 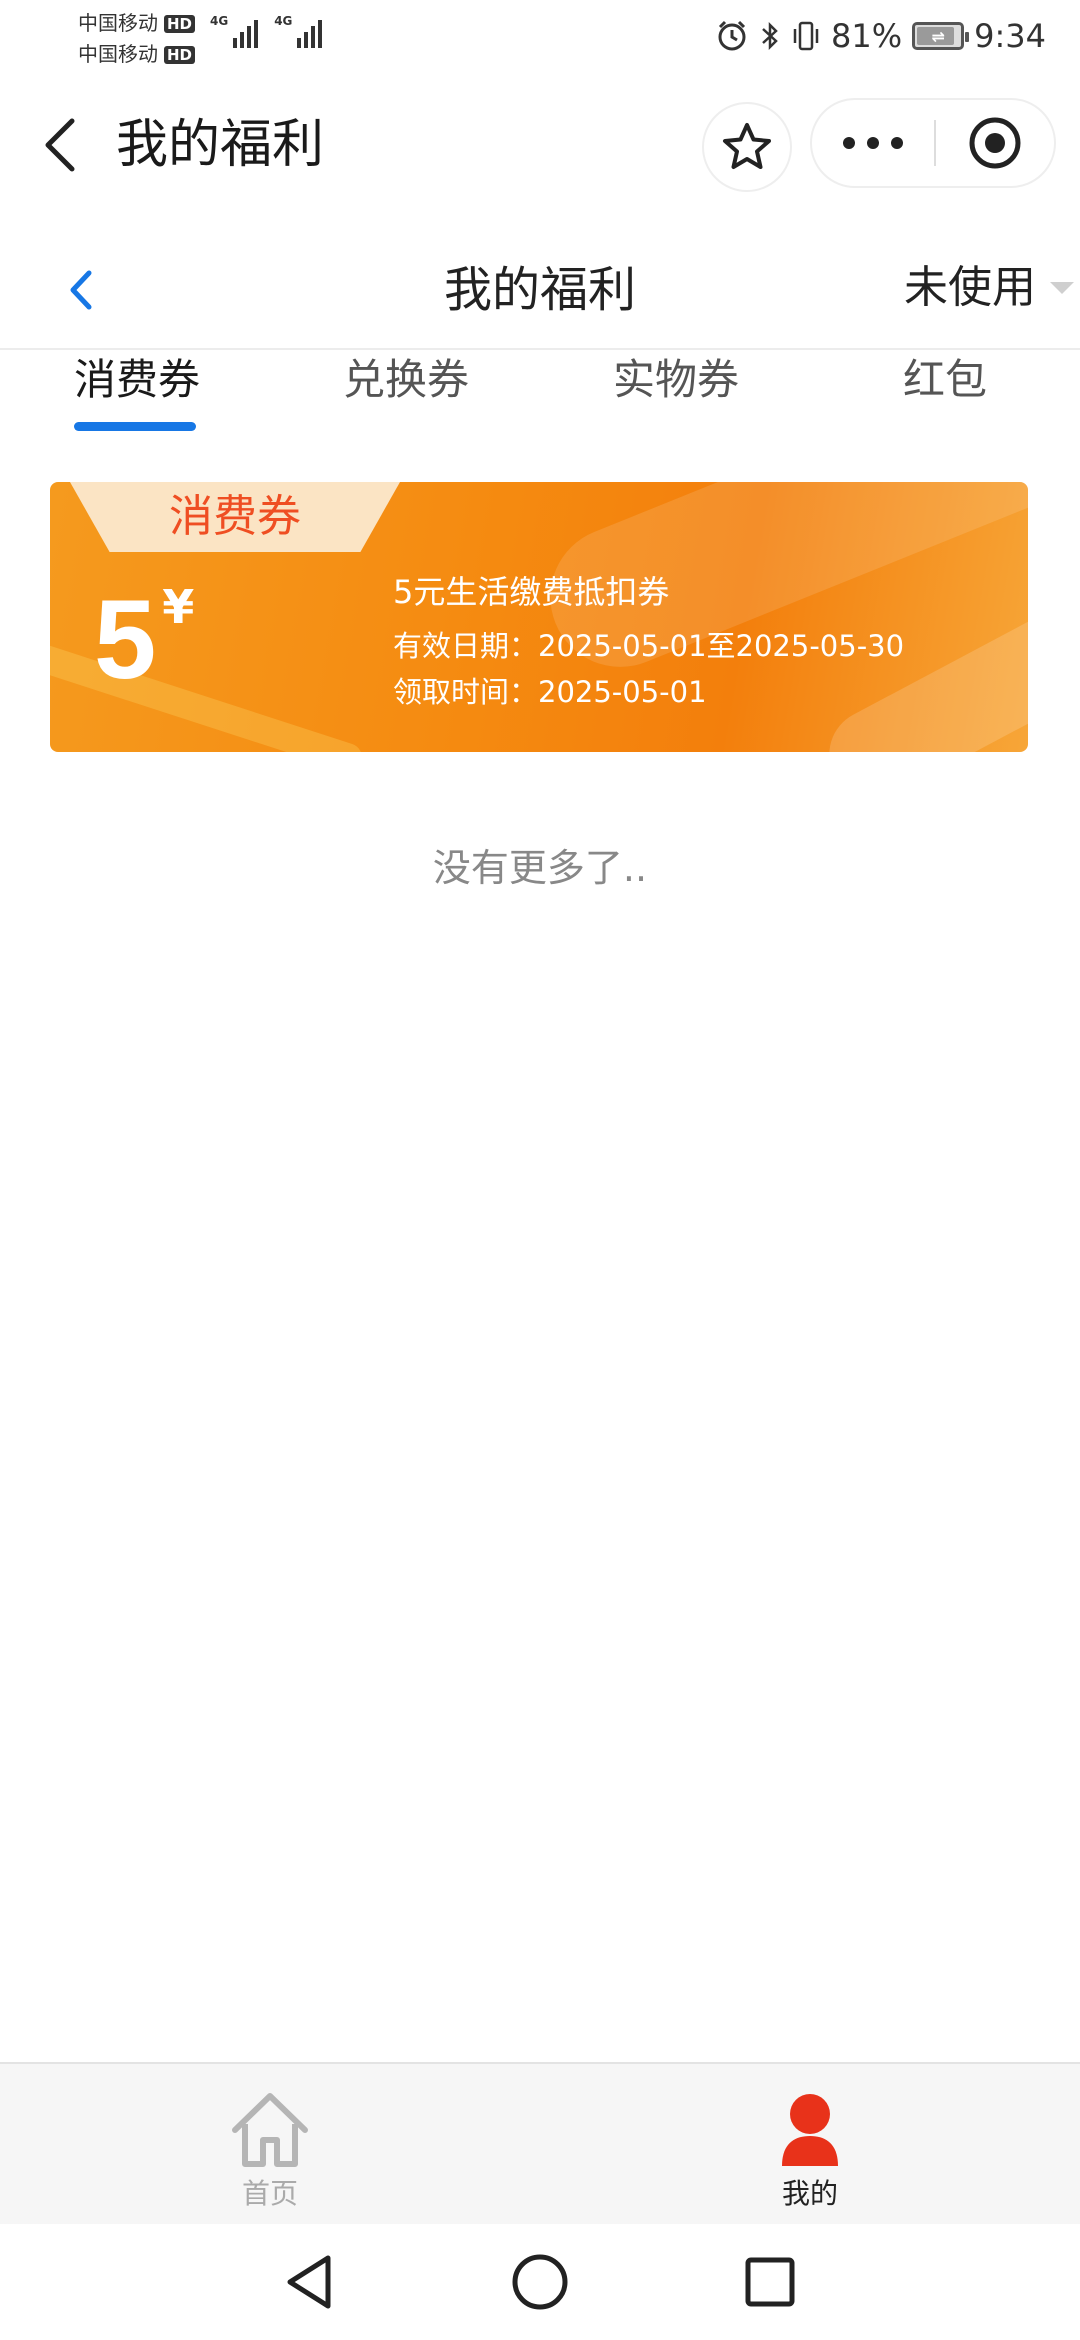 I want to click on bluetooth-icon, so click(x=770, y=36).